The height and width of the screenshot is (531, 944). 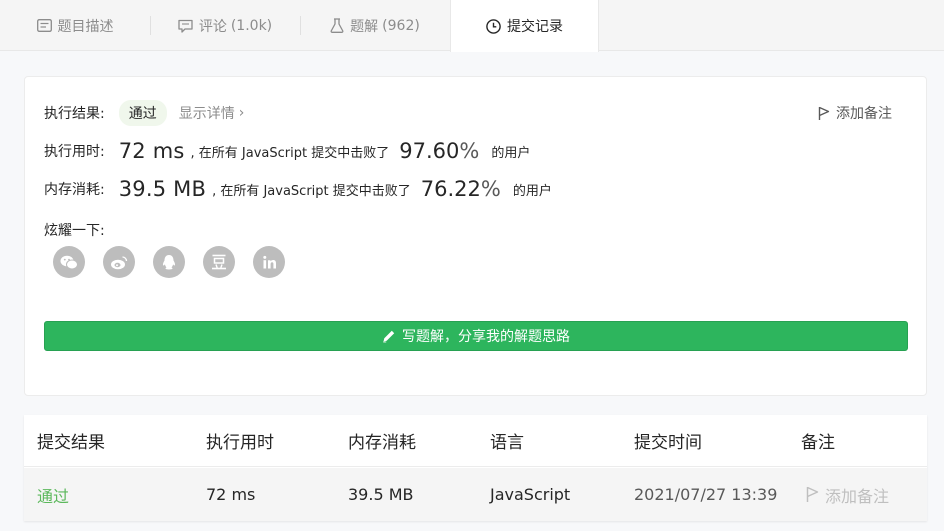 What do you see at coordinates (85, 26) in the screenshot?
I see `tab-label: 题目描述` at bounding box center [85, 26].